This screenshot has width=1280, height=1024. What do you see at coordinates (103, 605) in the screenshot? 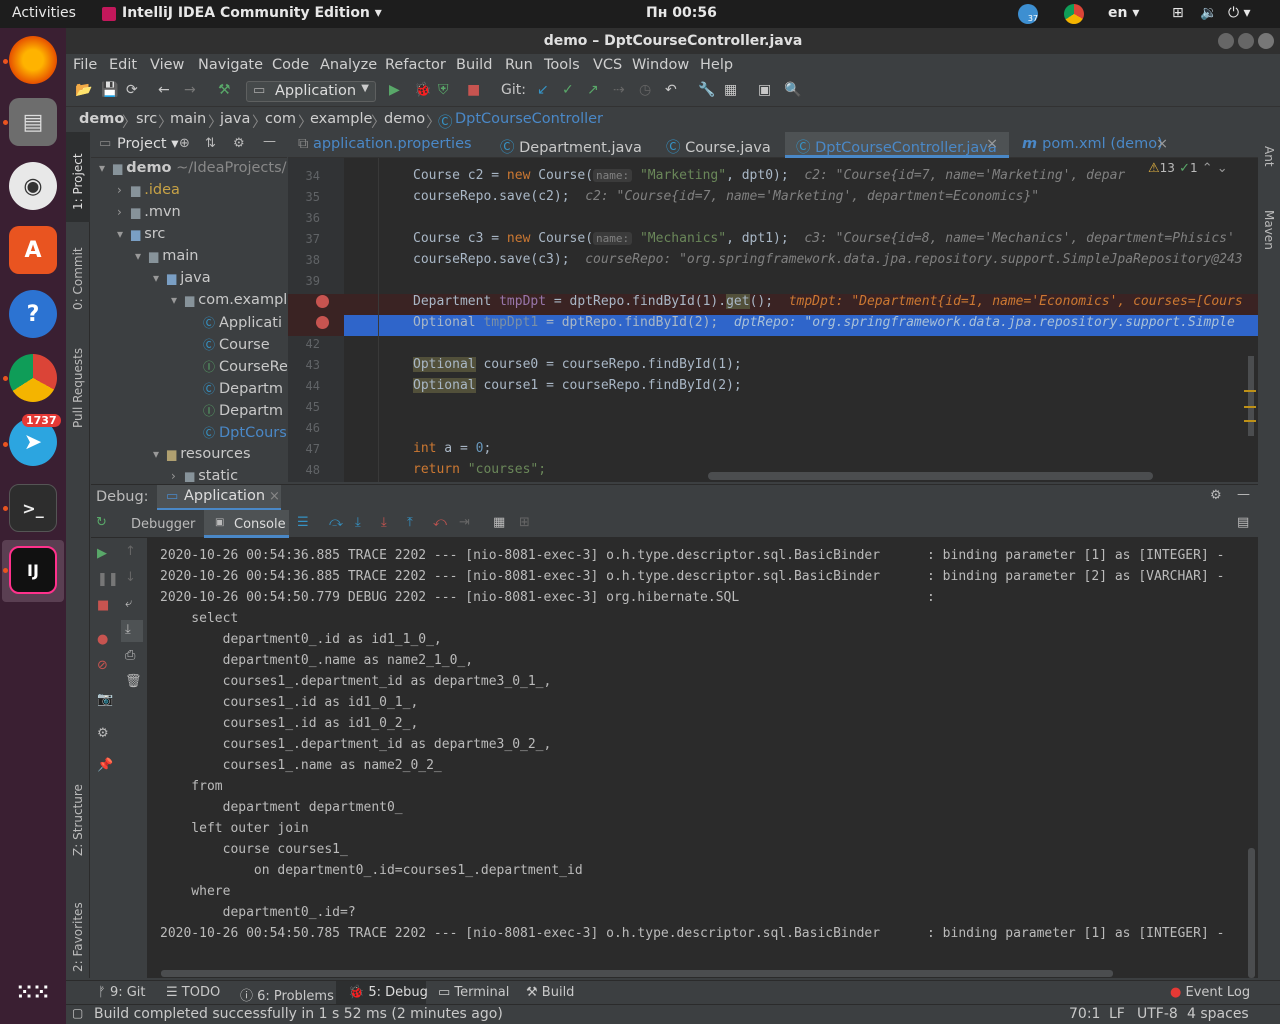
I see `stop-icon: ■` at bounding box center [103, 605].